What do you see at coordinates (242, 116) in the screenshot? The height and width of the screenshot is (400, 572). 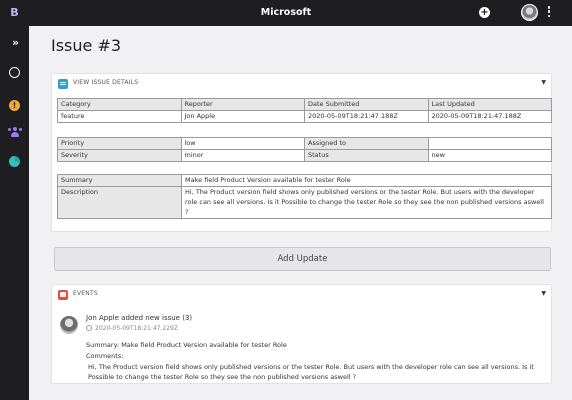 I see `reporter-link: Jon Apple` at bounding box center [242, 116].